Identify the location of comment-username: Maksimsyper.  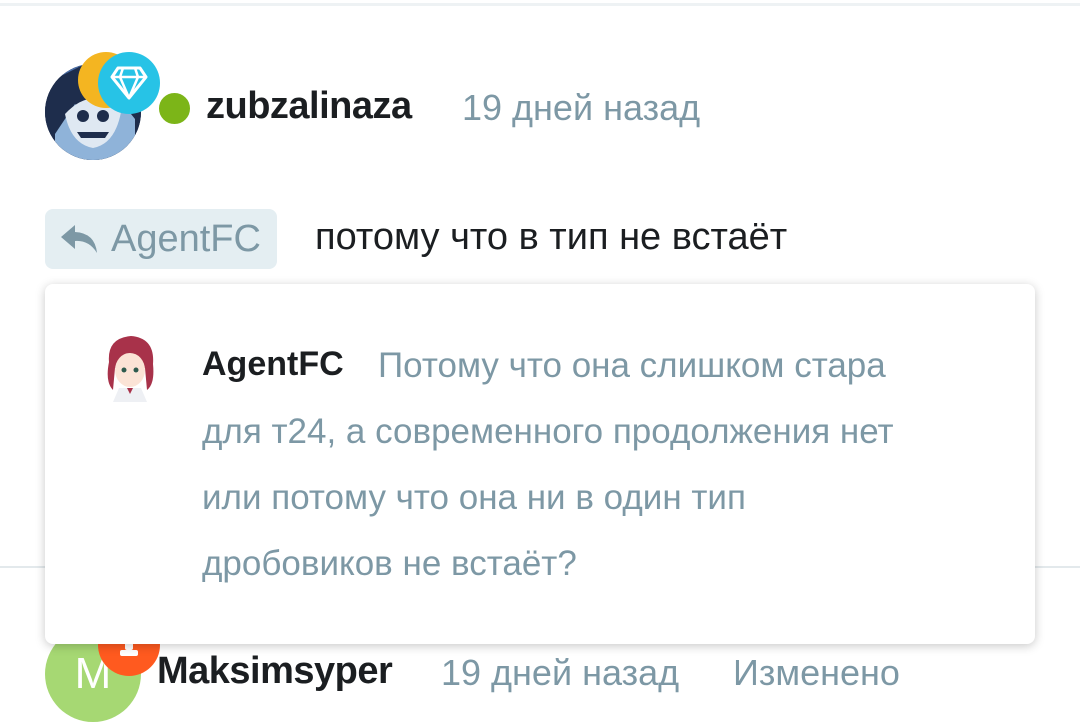
(275, 671).